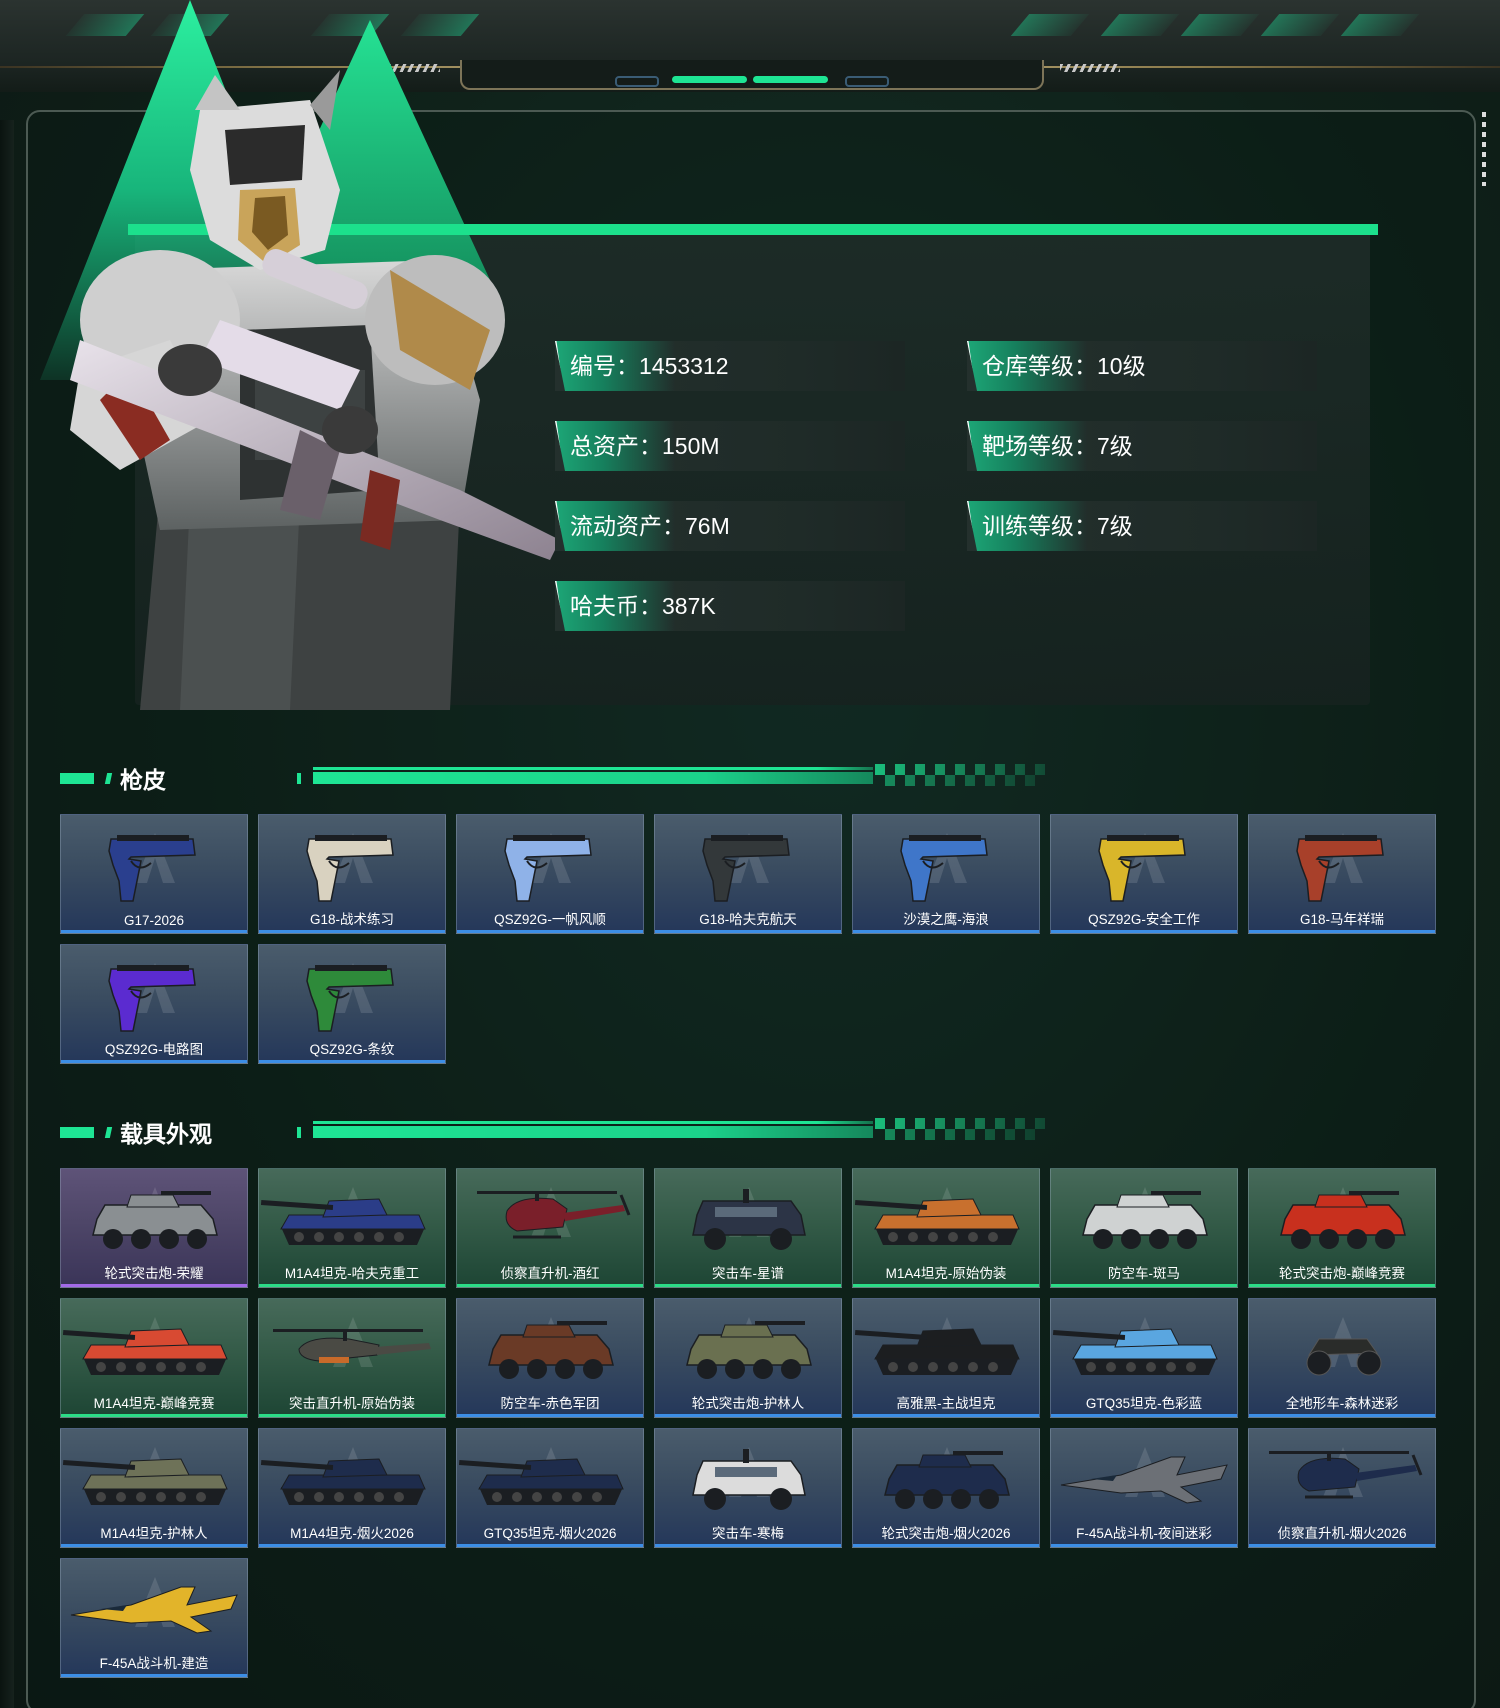 The width and height of the screenshot is (1500, 1708). Describe the element at coordinates (730, 446) in the screenshot. I see `stat-total-assets: 总资产：150M` at that location.